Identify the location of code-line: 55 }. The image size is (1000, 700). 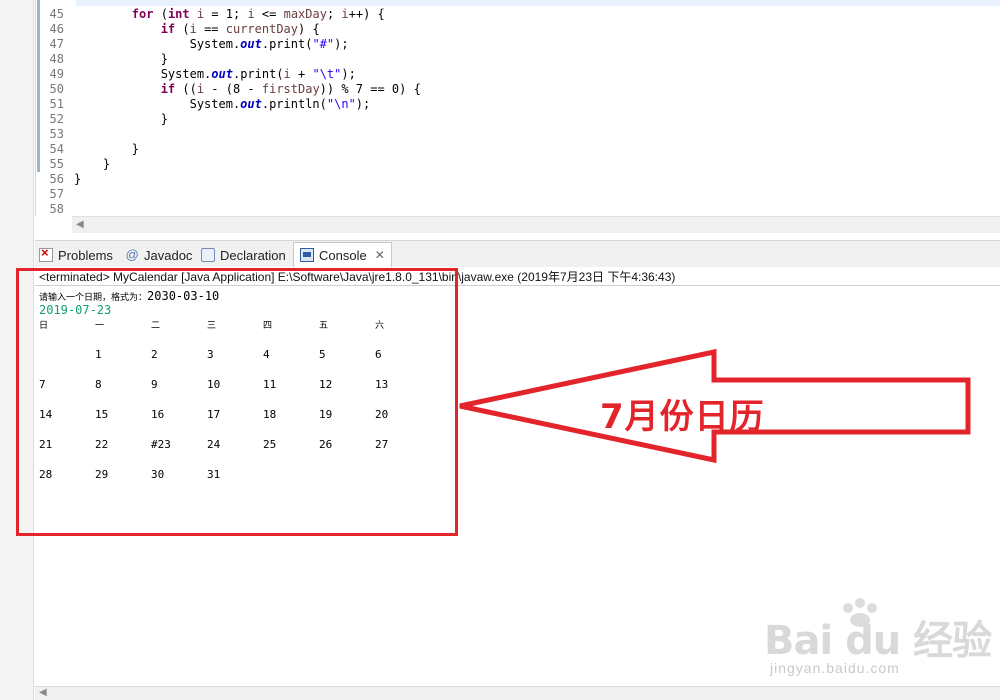
(516, 164).